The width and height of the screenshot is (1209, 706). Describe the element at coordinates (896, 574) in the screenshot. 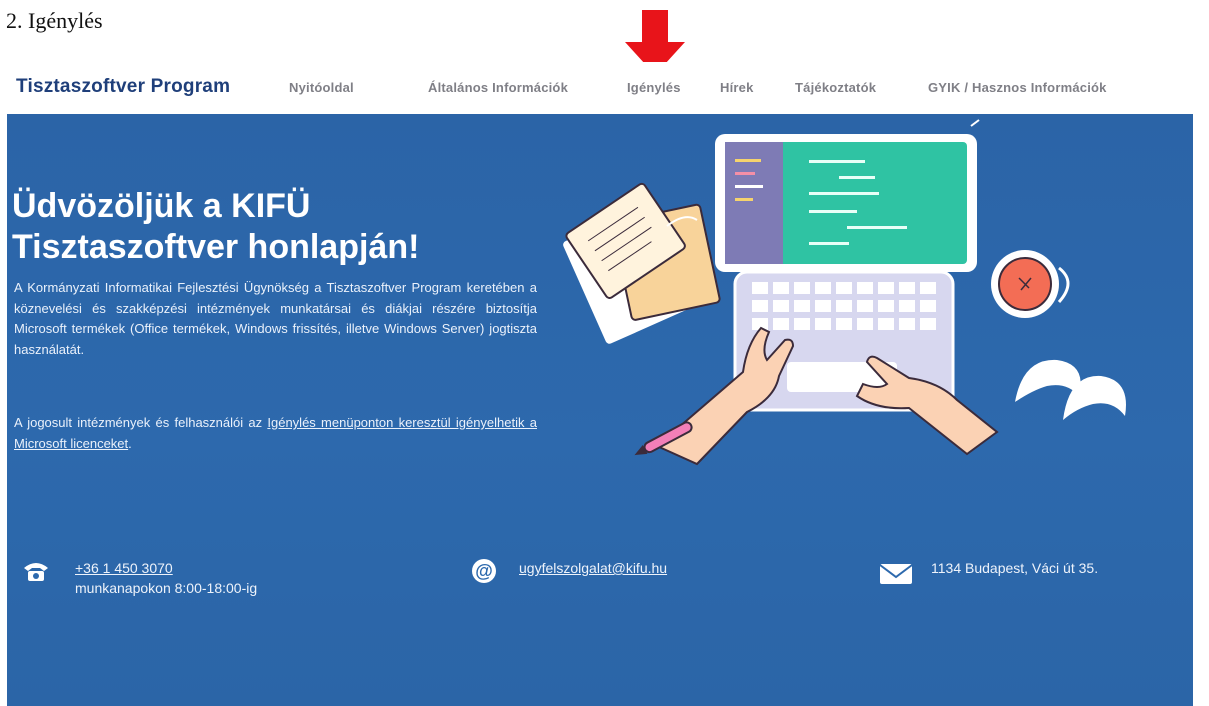

I see `envelope-icon` at that location.